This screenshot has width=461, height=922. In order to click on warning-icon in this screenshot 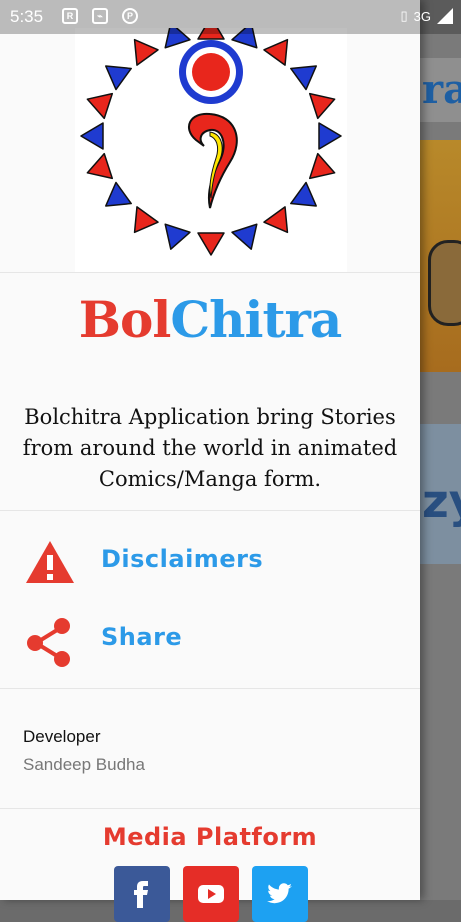, I will do `click(50, 562)`.